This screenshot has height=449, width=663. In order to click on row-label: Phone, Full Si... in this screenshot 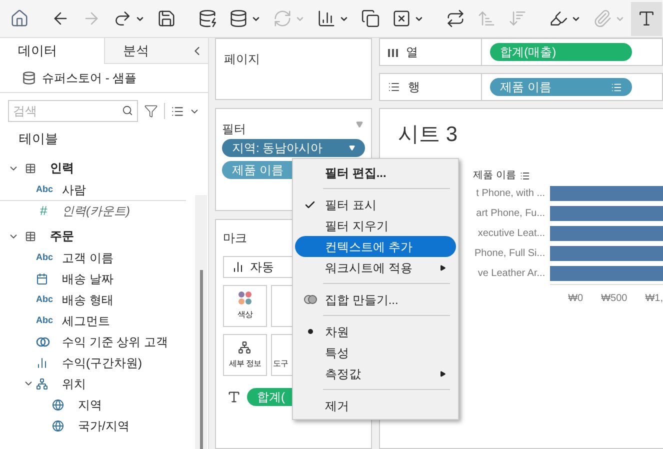, I will do `click(510, 253)`.